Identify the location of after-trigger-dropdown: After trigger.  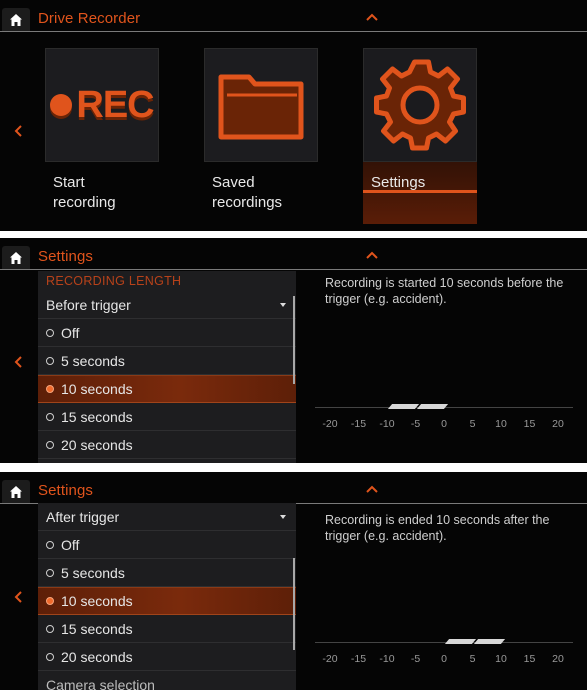
(167, 517).